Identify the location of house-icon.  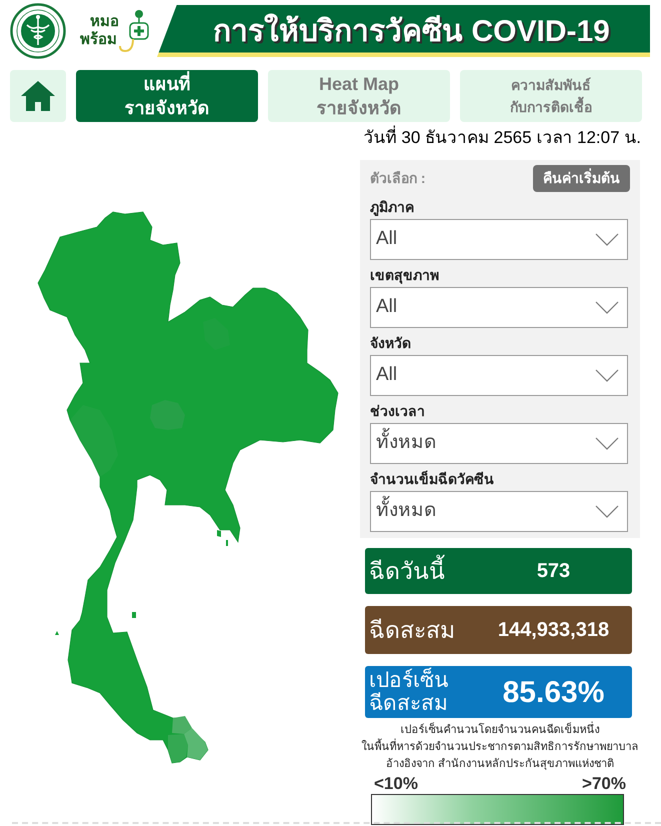
(38, 96).